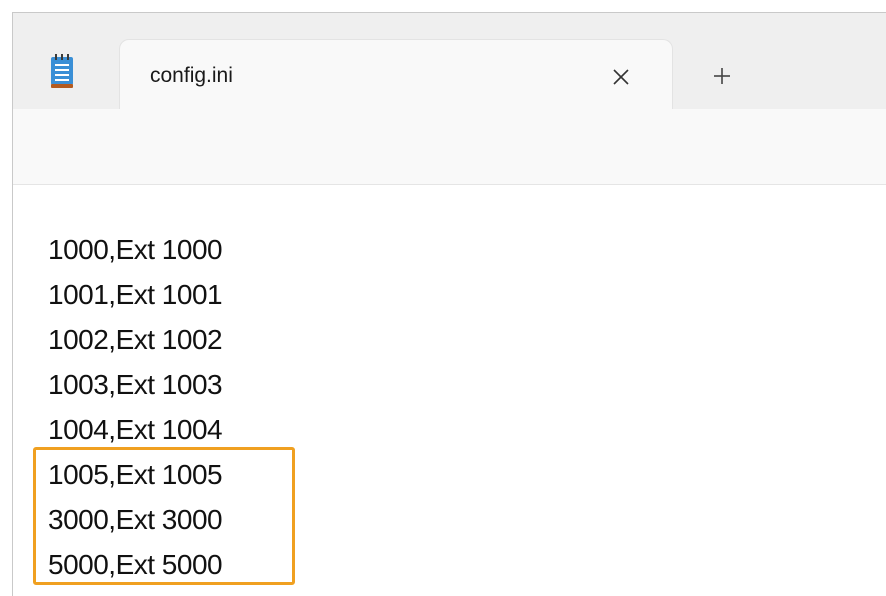  What do you see at coordinates (164, 516) in the screenshot?
I see `highlight-box` at bounding box center [164, 516].